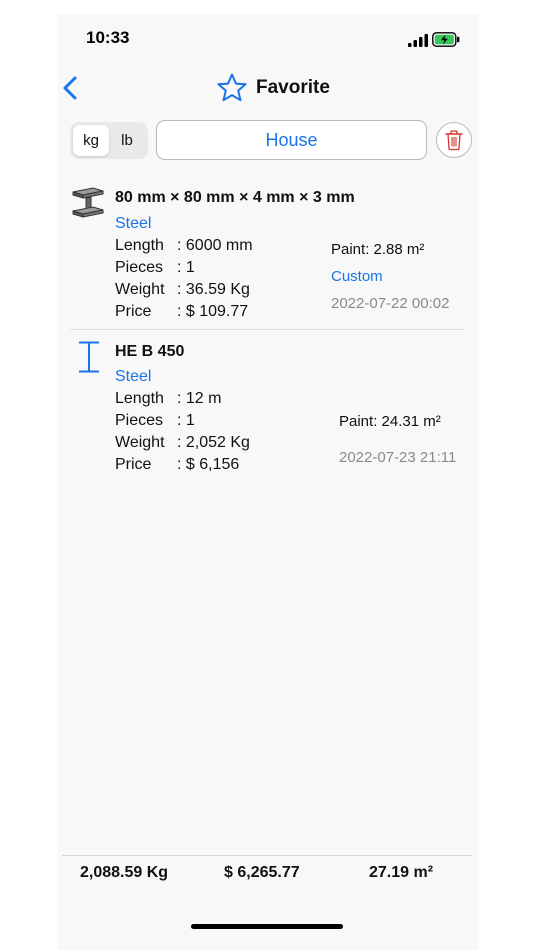 This screenshot has height=950, width=534. I want to click on item-length-row: Length : 6000 mm, so click(184, 246).